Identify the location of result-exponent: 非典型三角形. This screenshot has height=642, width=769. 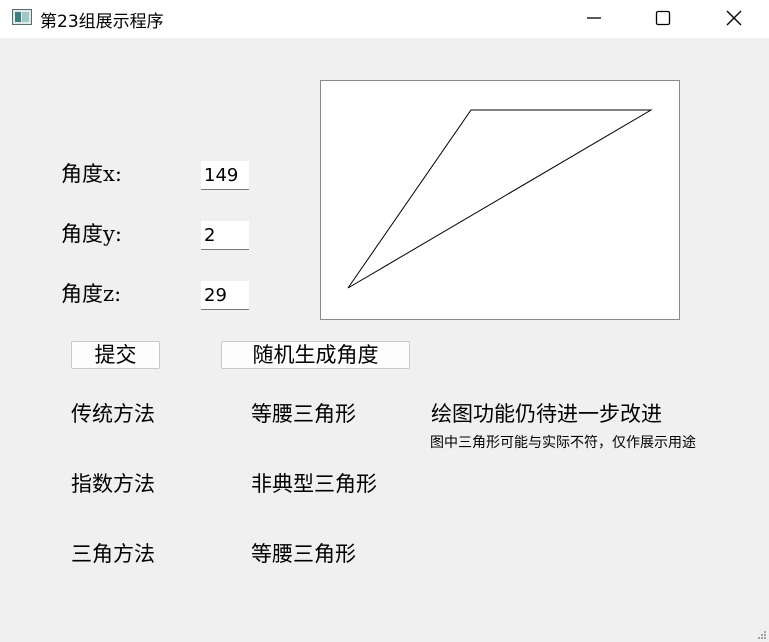
(314, 484).